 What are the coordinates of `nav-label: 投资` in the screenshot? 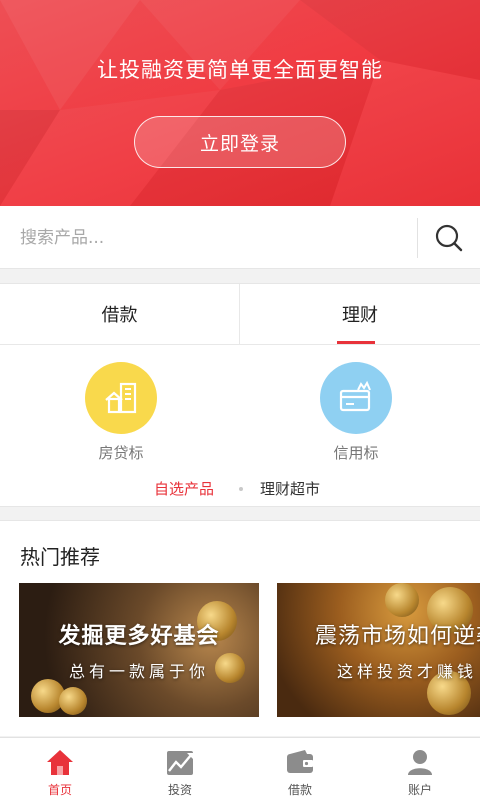 It's located at (179, 790).